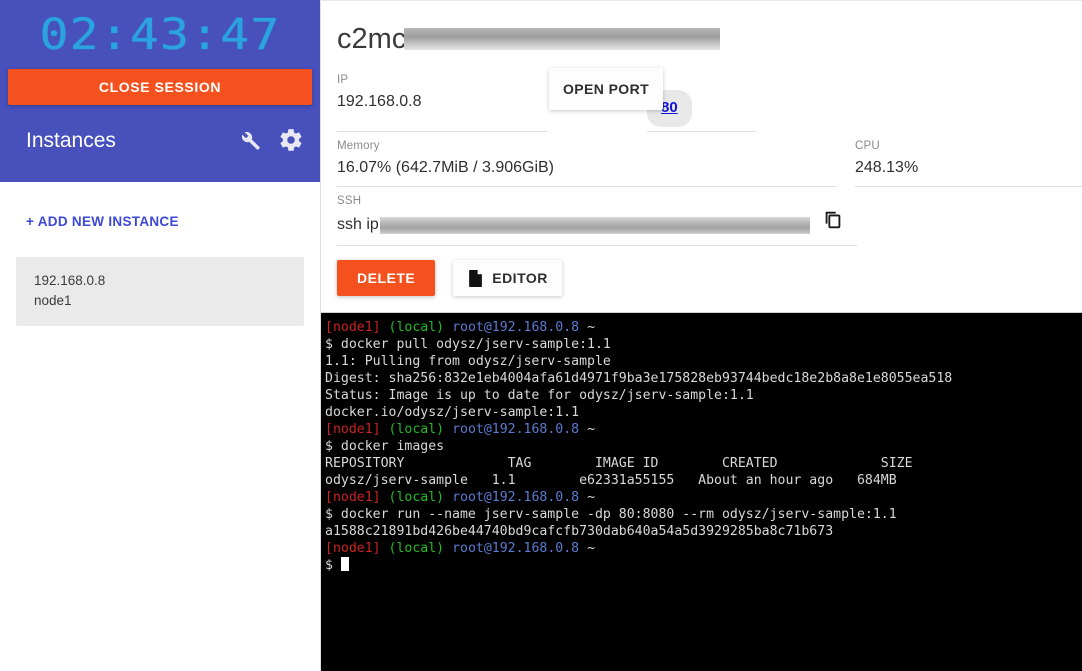 The height and width of the screenshot is (671, 1082). I want to click on memory-field: Memory 16.07% (642.7MiB / 3.906GiB), so click(587, 159).